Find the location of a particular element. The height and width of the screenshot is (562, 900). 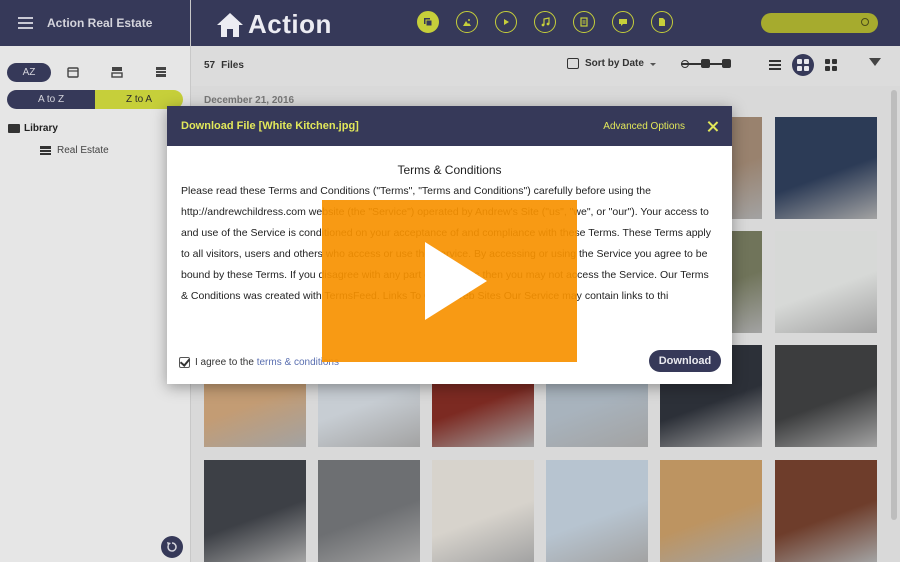

file-icon is located at coordinates (662, 22).